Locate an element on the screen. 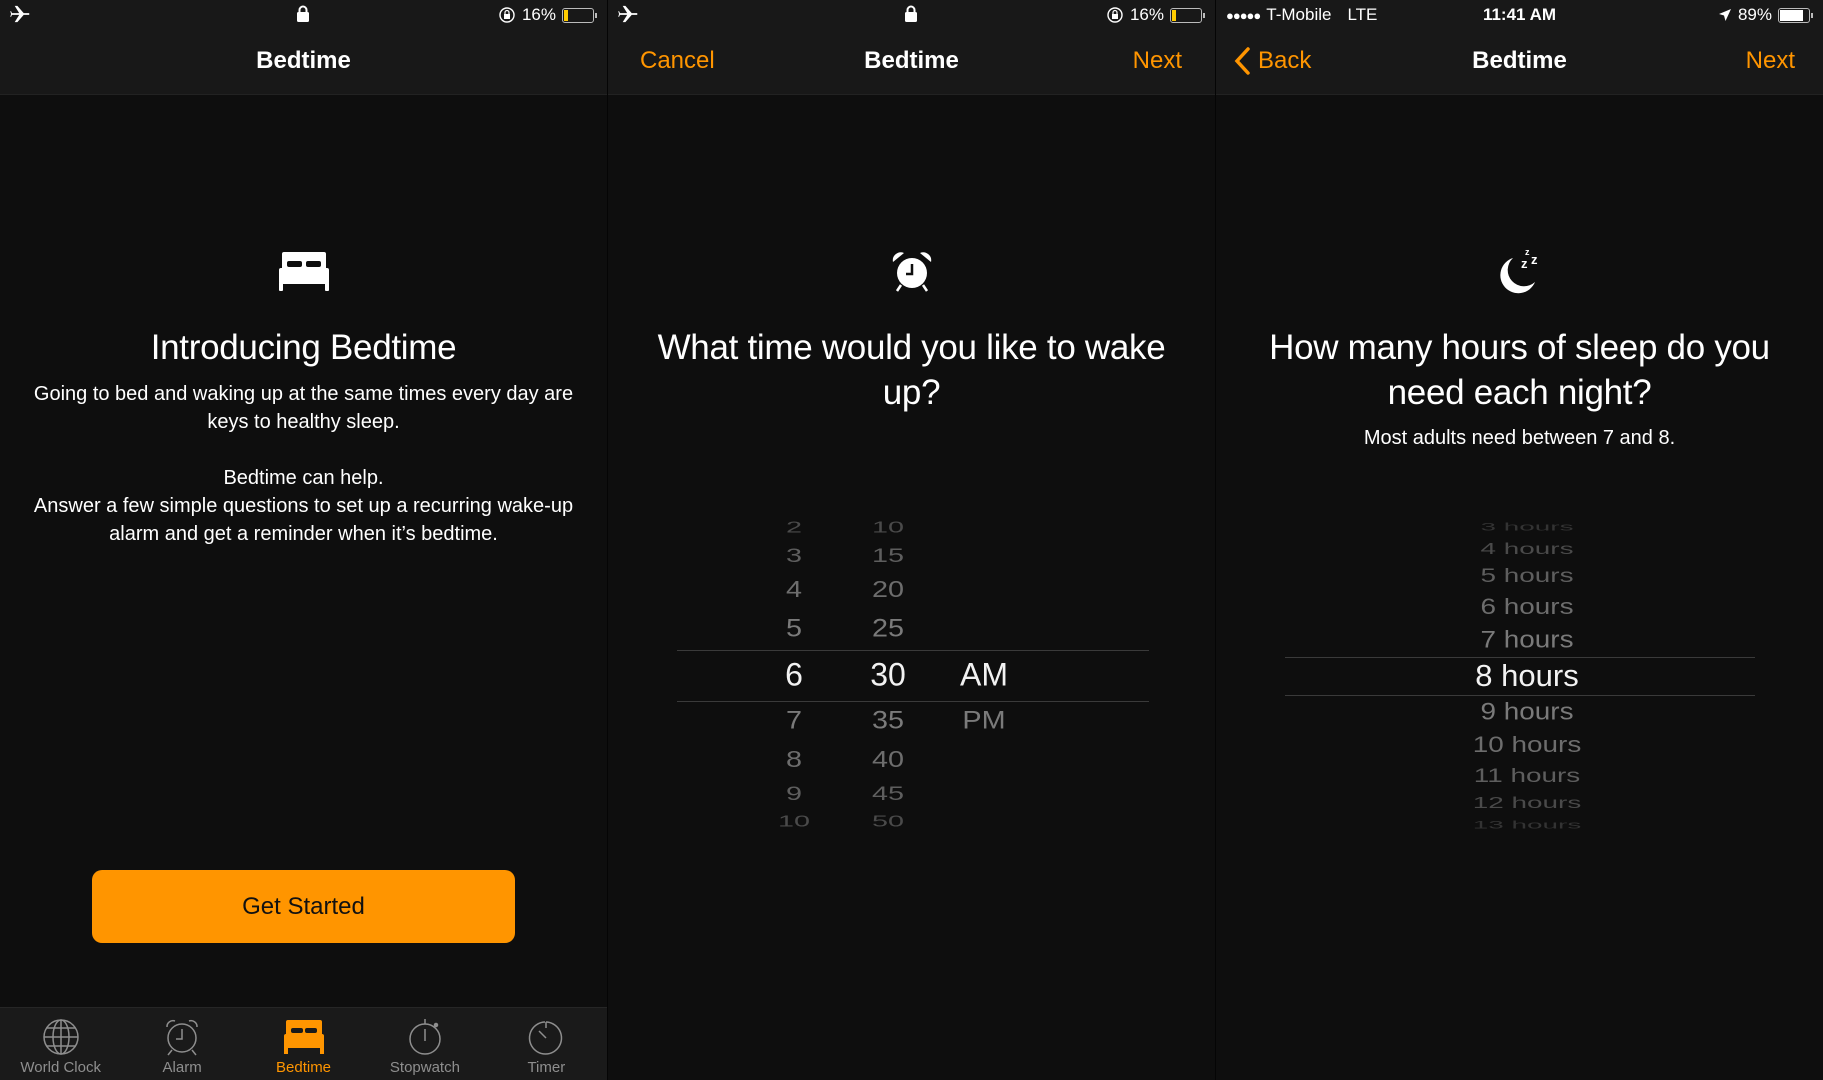 This screenshot has width=1823, height=1080. intro-title: Introducing Bedtime is located at coordinates (303, 347).